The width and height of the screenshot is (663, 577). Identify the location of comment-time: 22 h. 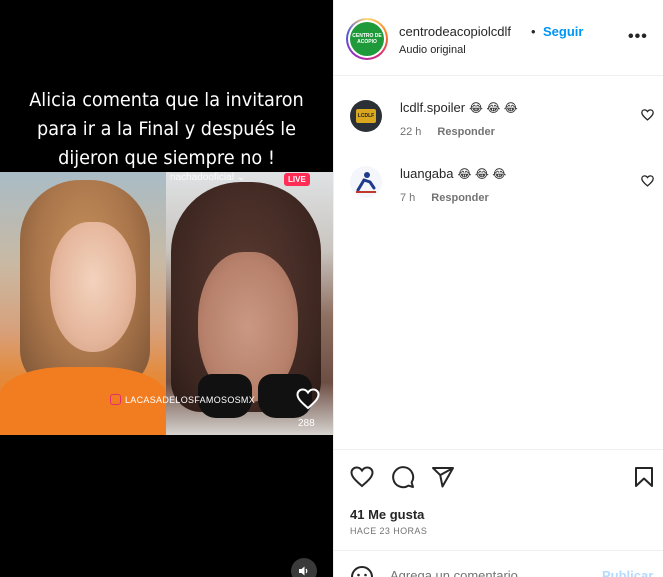
(411, 132).